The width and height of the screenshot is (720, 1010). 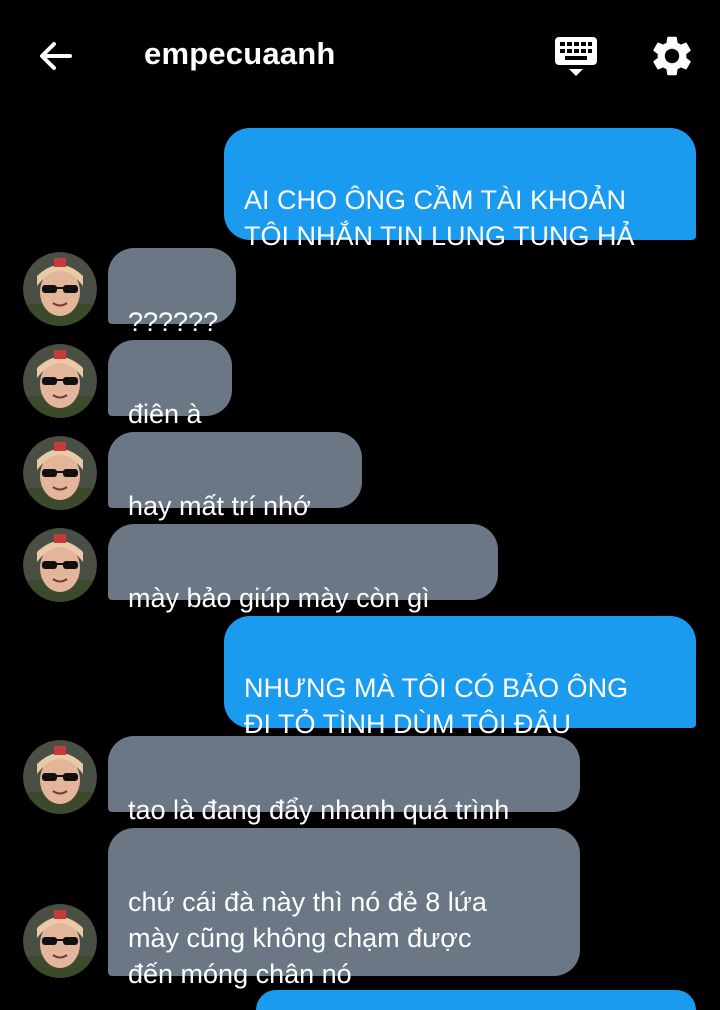 What do you see at coordinates (476, 1000) in the screenshot?
I see `message-bubble-outgoing-partial` at bounding box center [476, 1000].